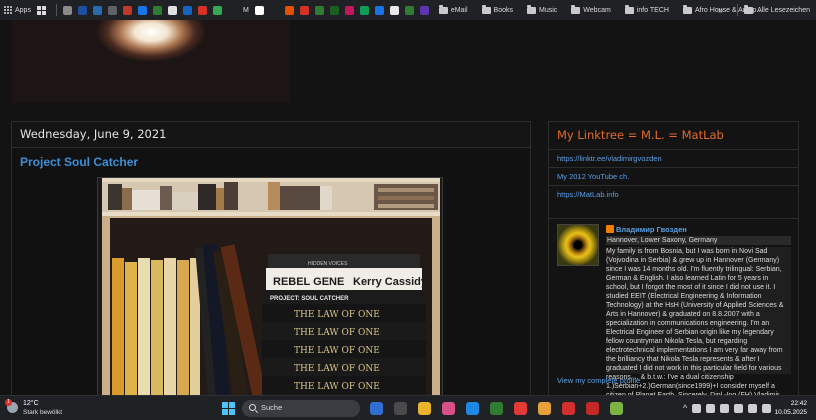  Describe the element at coordinates (390, 282) in the screenshot. I see `book-spine-kerry-cassidy: Kerry Cassidy` at that location.